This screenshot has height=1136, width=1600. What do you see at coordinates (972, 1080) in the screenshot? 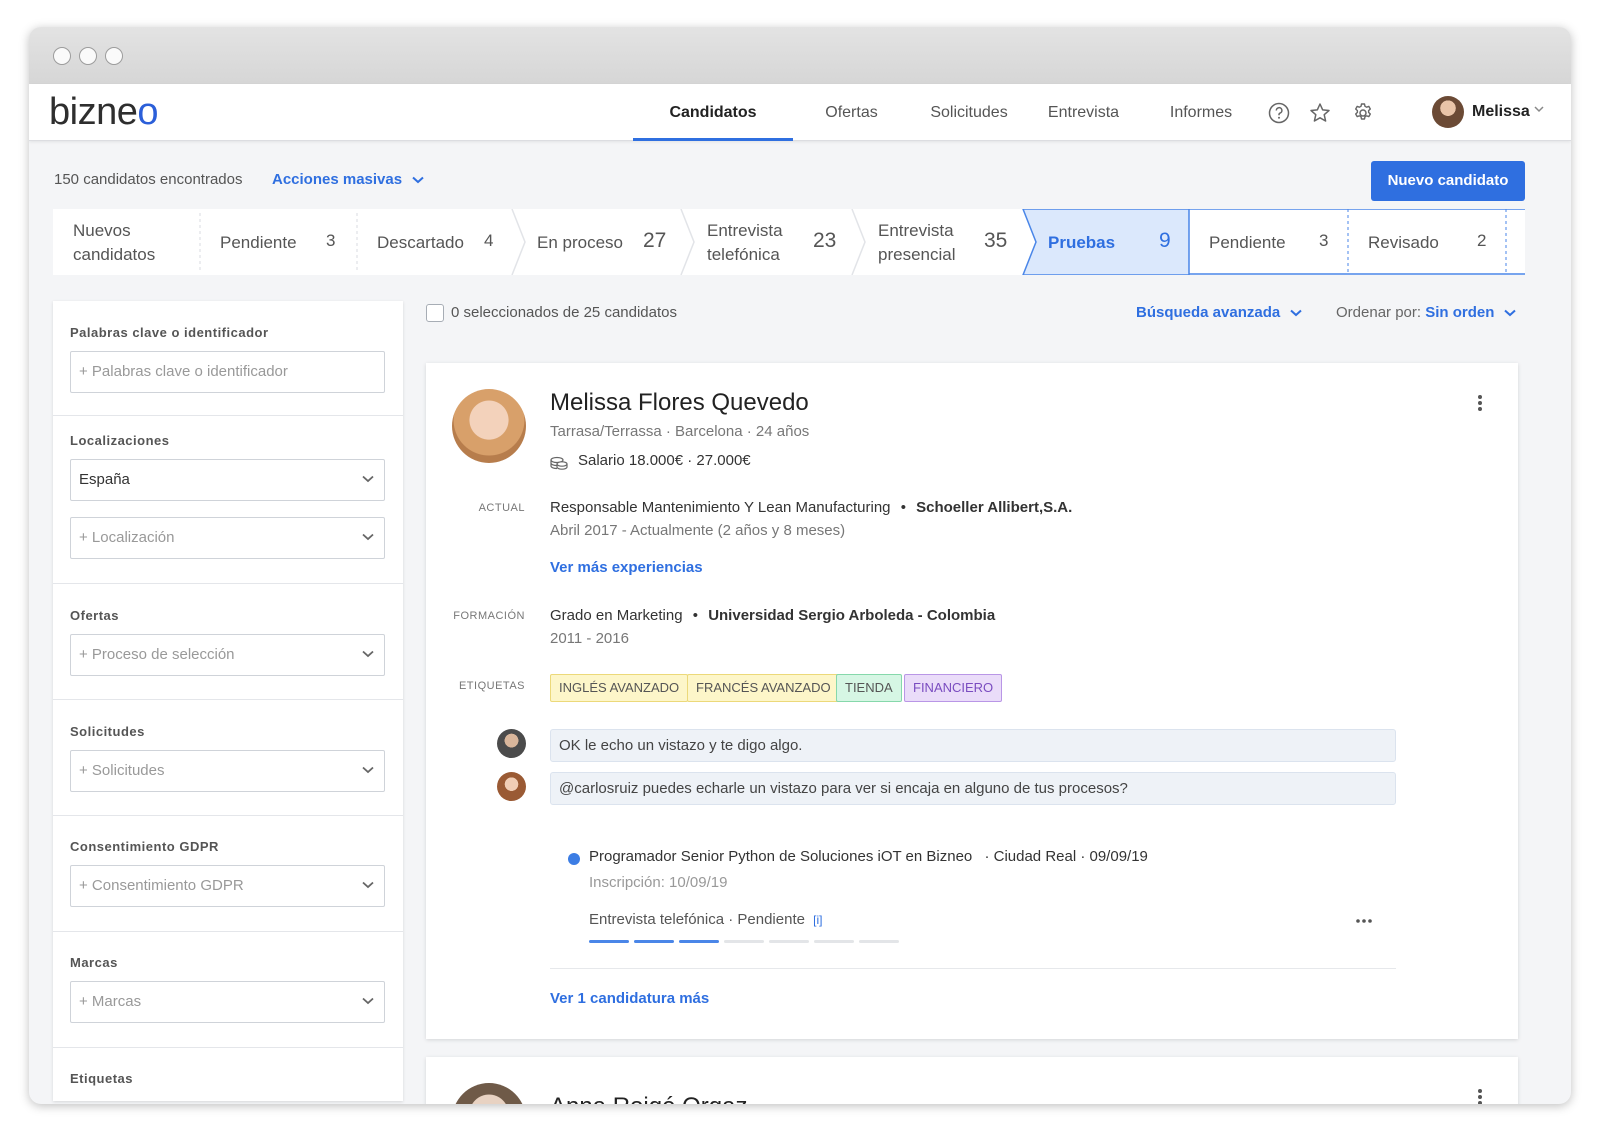
I see `candidate-card: Anna Roigé Orgaz` at bounding box center [972, 1080].